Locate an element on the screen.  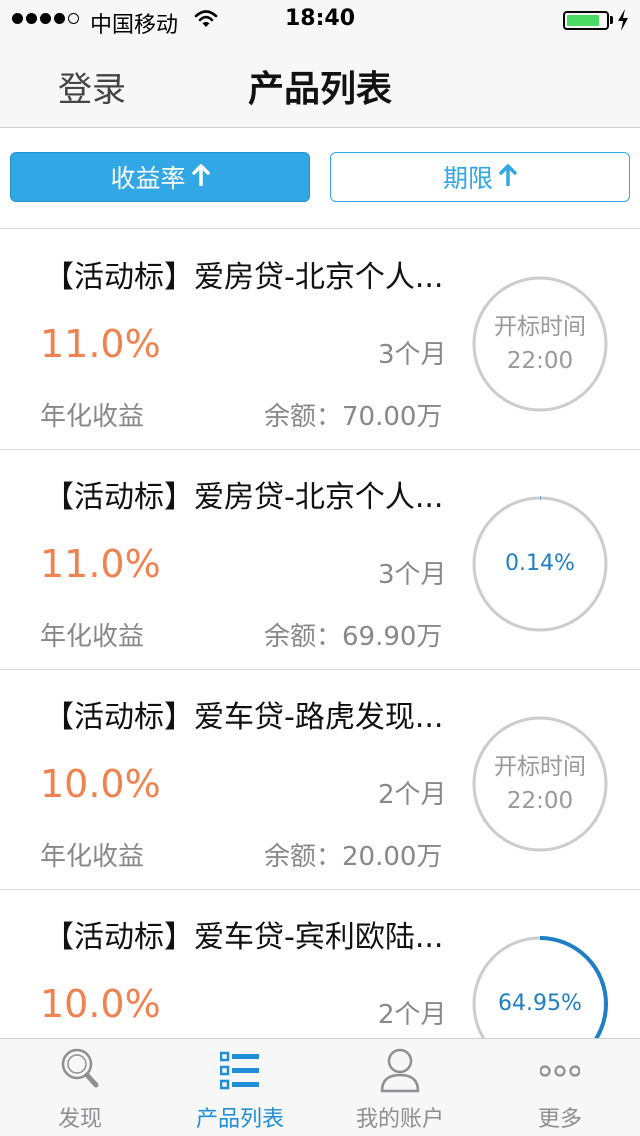
battery-cap is located at coordinates (611, 20).